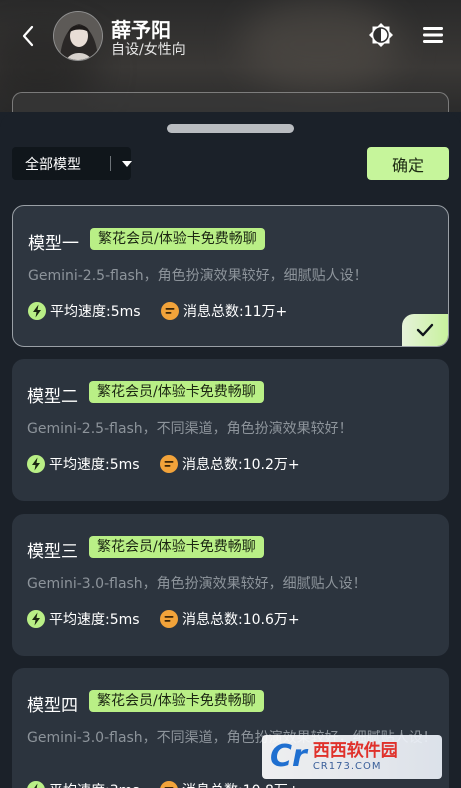 The width and height of the screenshot is (461, 788). I want to click on model-filter-dropdown: 全部模型, so click(72, 163).